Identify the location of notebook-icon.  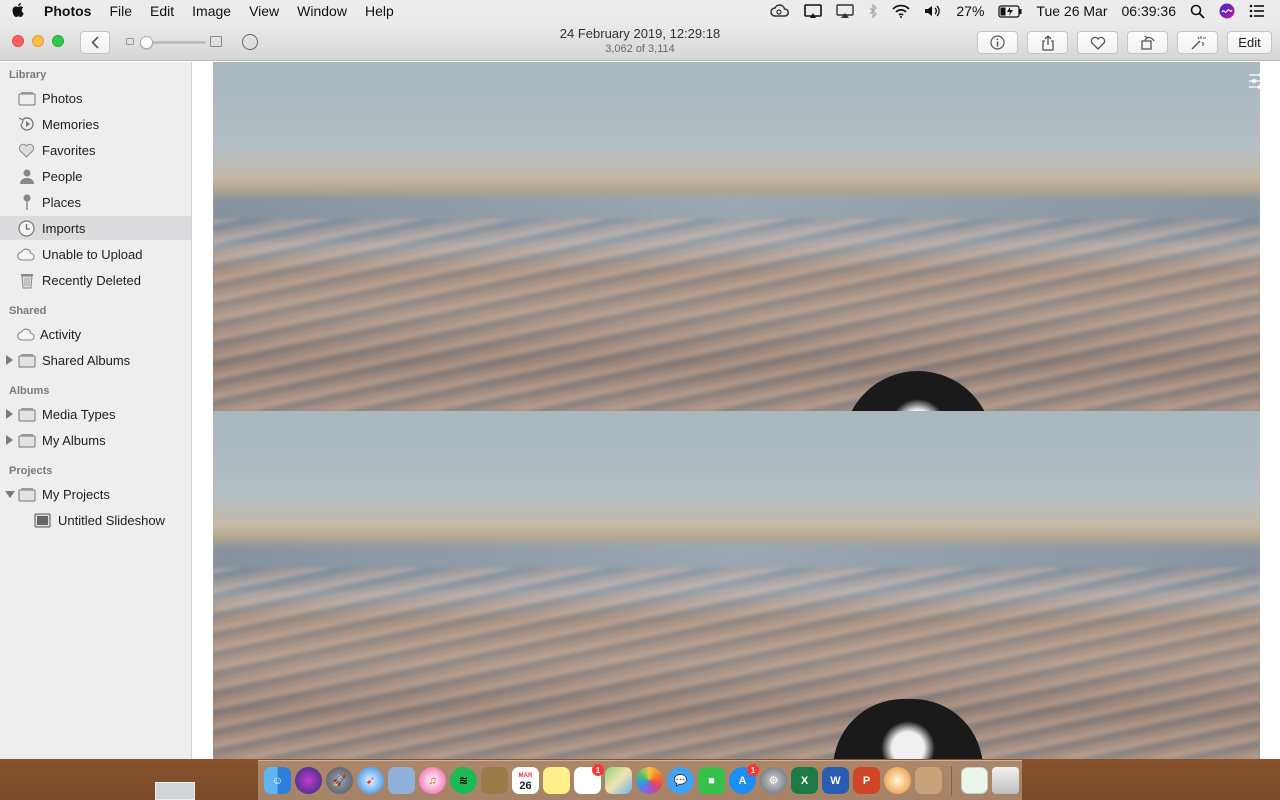
(494, 780).